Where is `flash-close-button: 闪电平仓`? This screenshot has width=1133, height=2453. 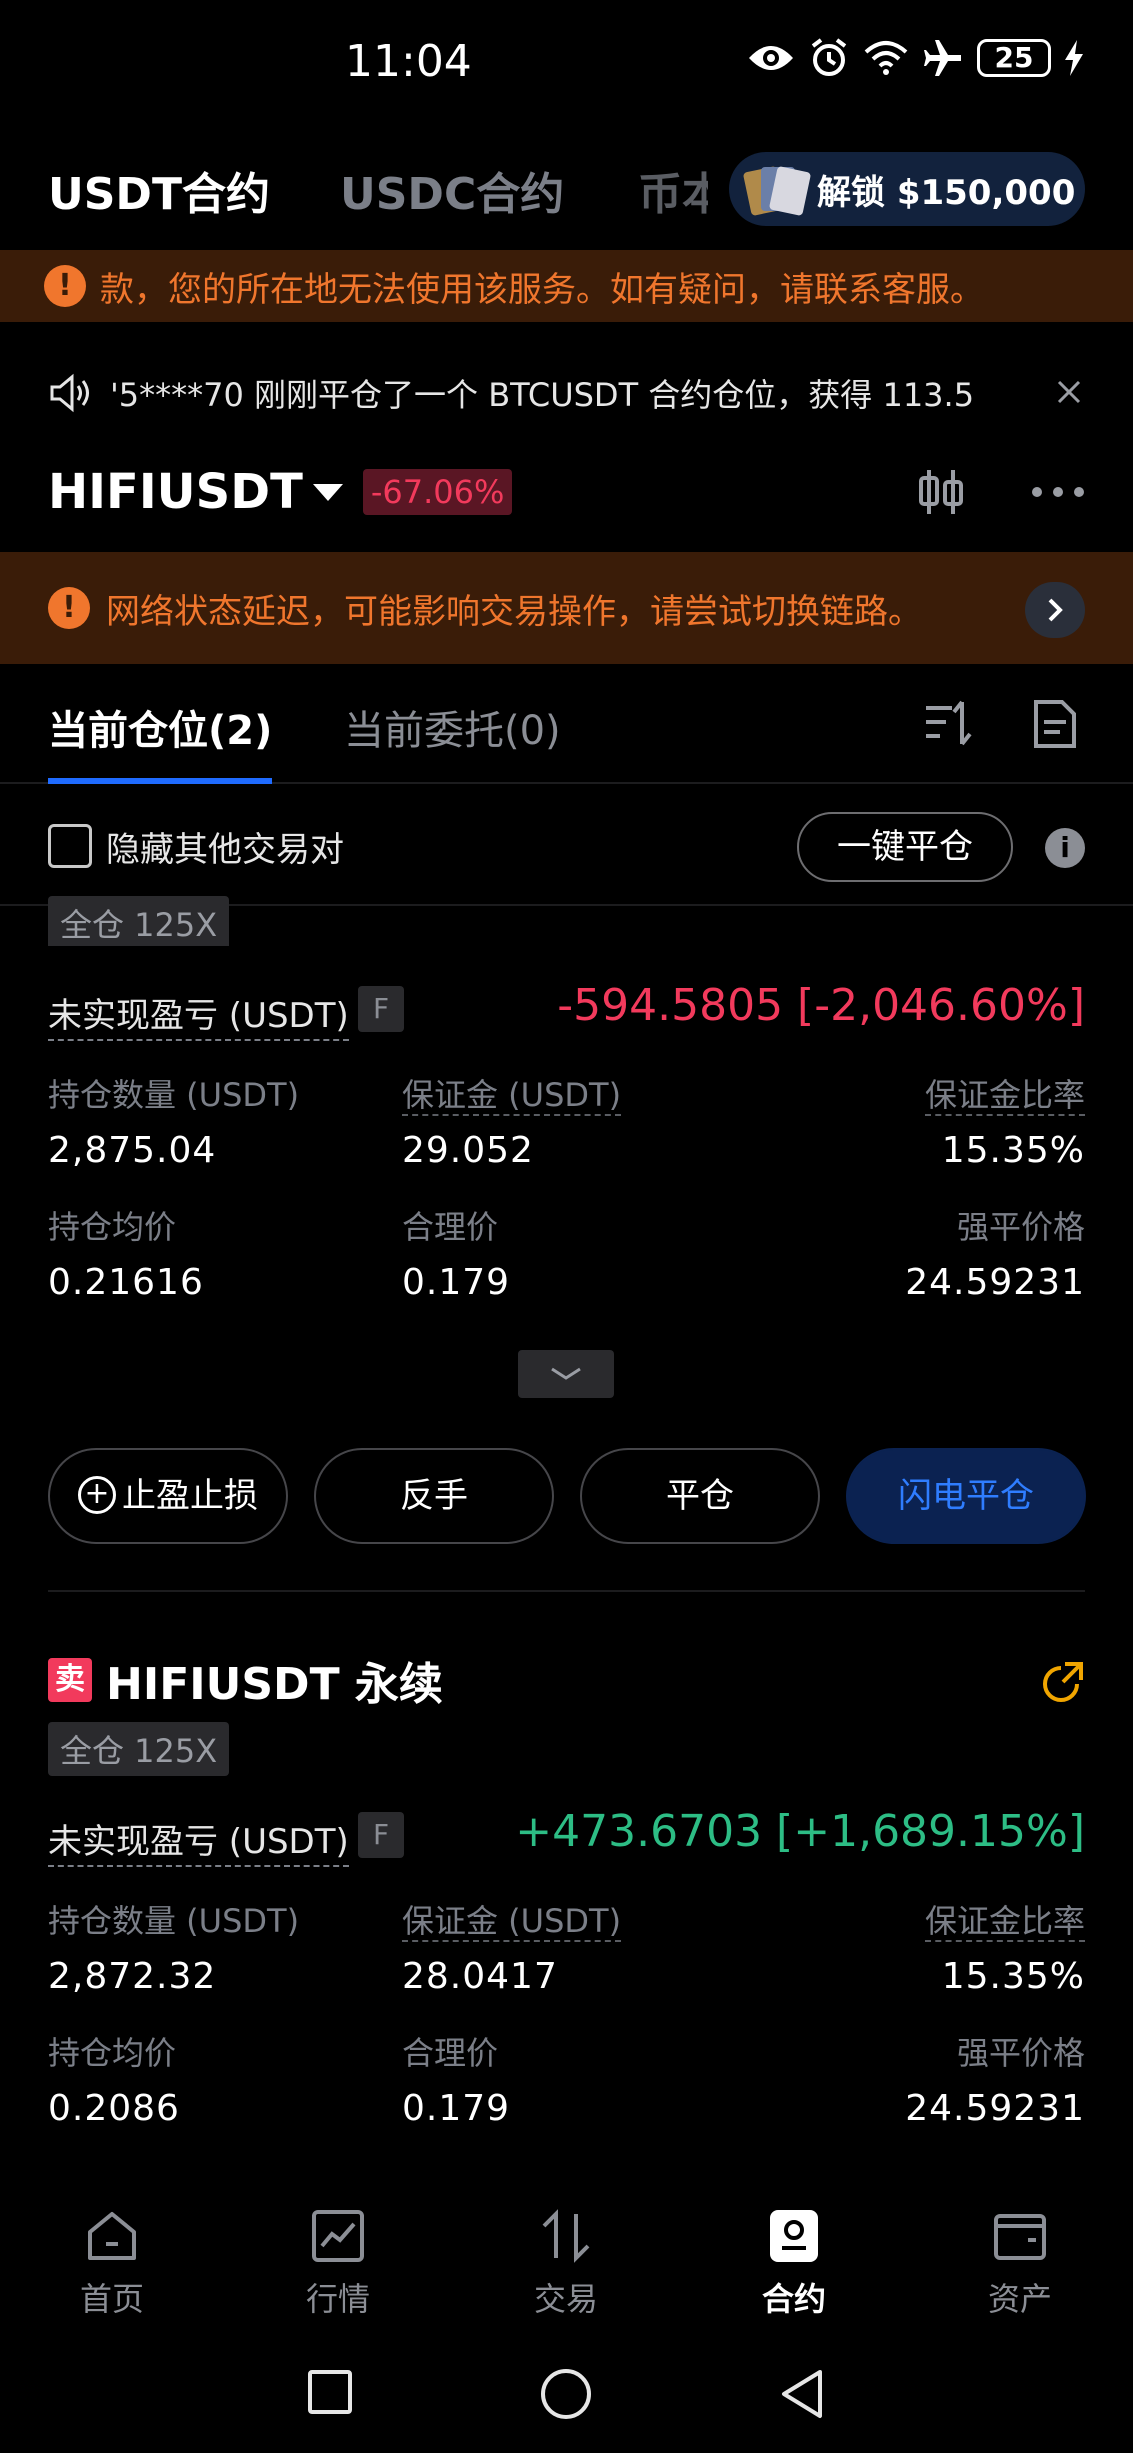 flash-close-button: 闪电平仓 is located at coordinates (966, 1496).